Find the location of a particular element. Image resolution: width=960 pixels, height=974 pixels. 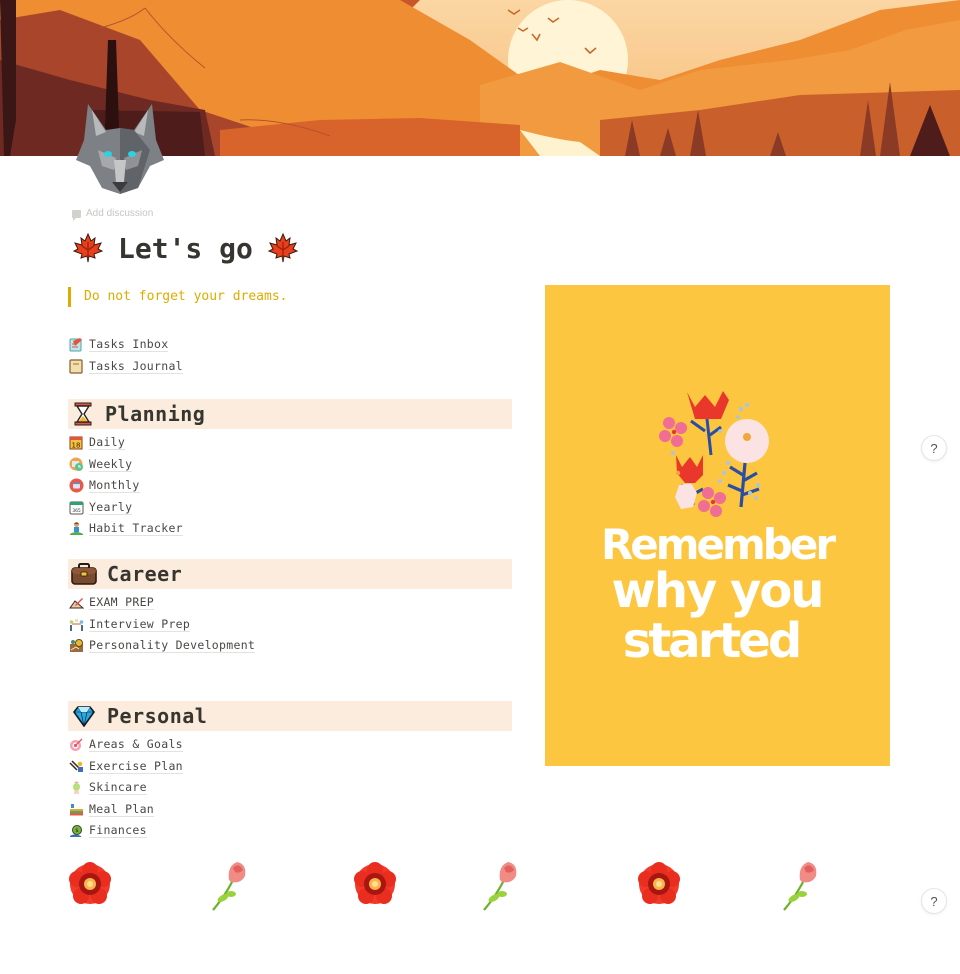

flower-illustration is located at coordinates (714, 454).